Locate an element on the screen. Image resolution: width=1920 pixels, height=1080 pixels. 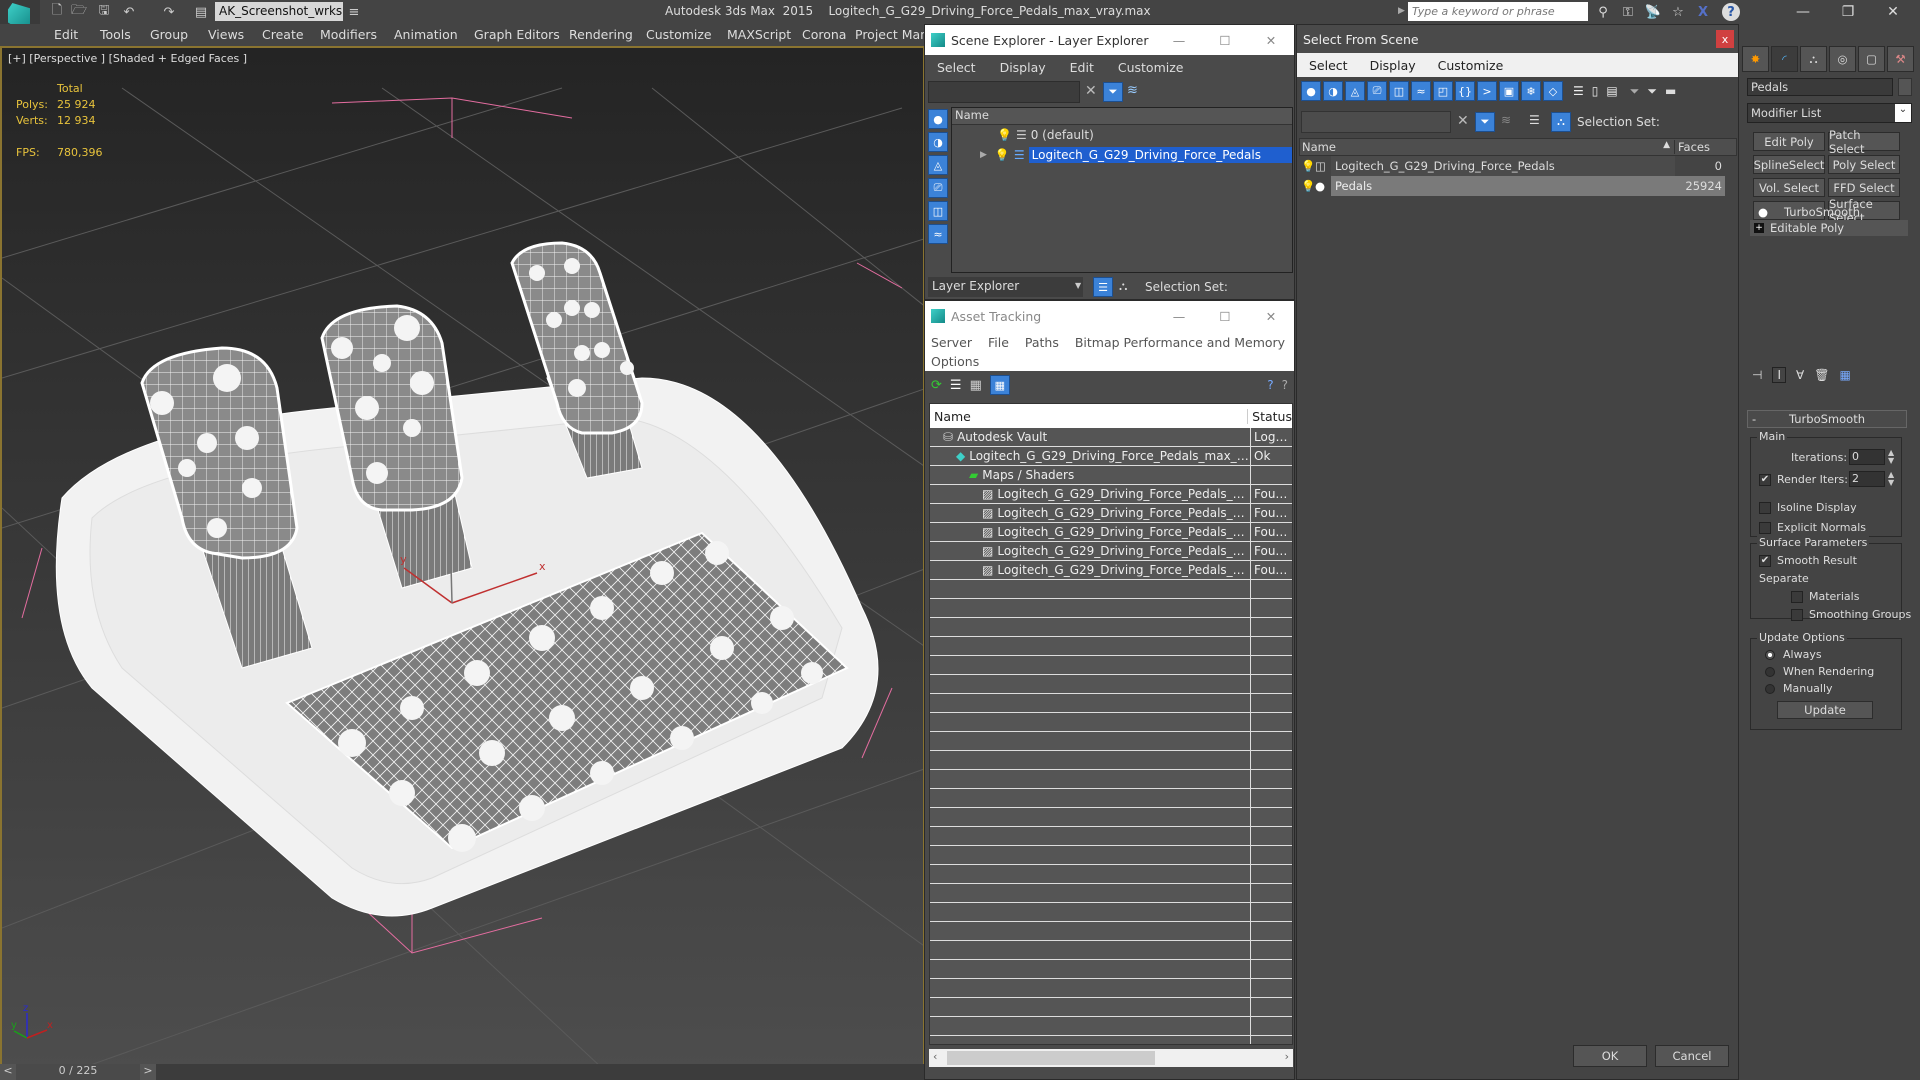
filter-options-icon: ⏷ is located at coordinates (1652, 91).